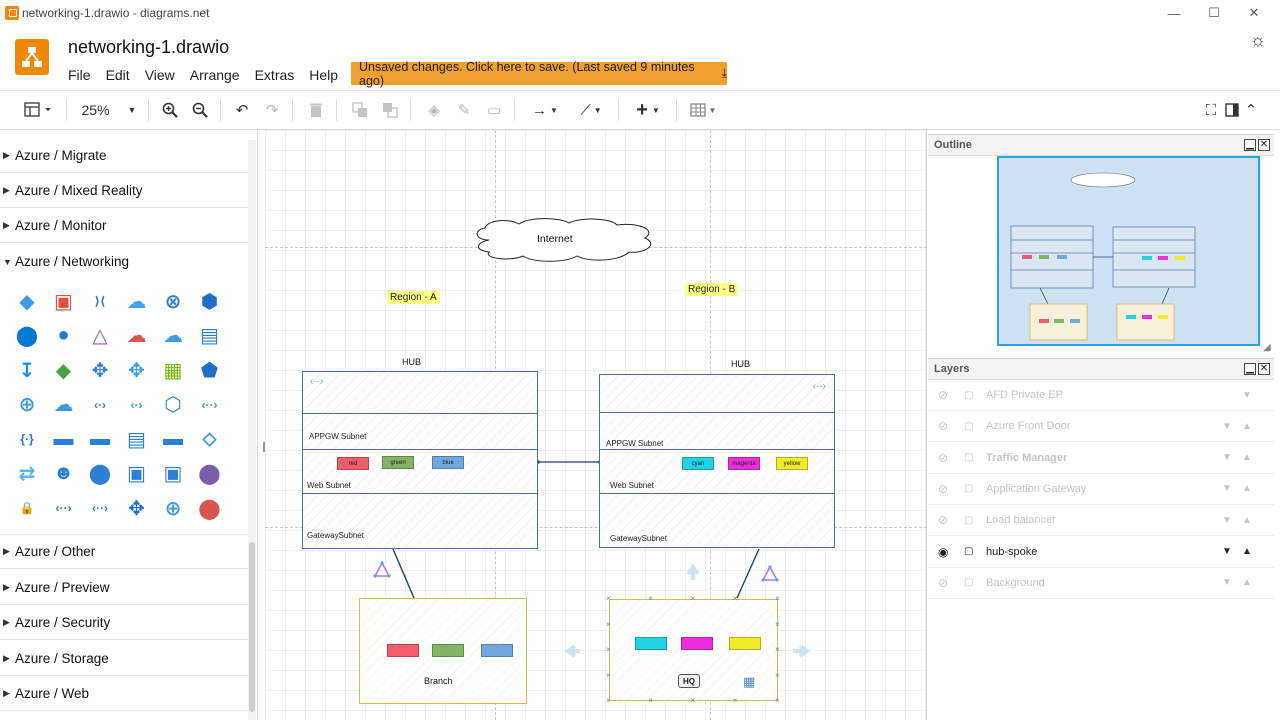 This screenshot has height=720, width=1280. I want to click on vm-chip-green: green, so click(398, 462).